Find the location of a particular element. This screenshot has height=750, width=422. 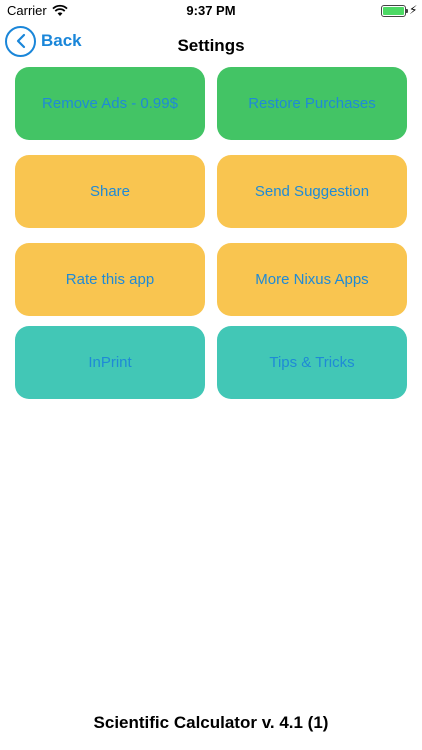

status-time: 9:37 PM is located at coordinates (211, 10).